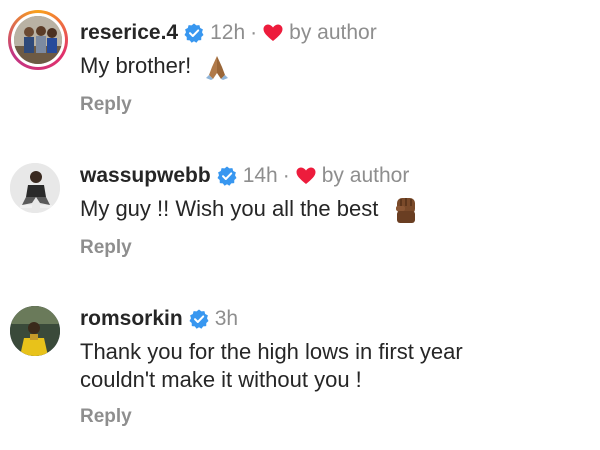 This screenshot has width=600, height=450. Describe the element at coordinates (260, 175) in the screenshot. I see `timestamp: 14h` at that location.